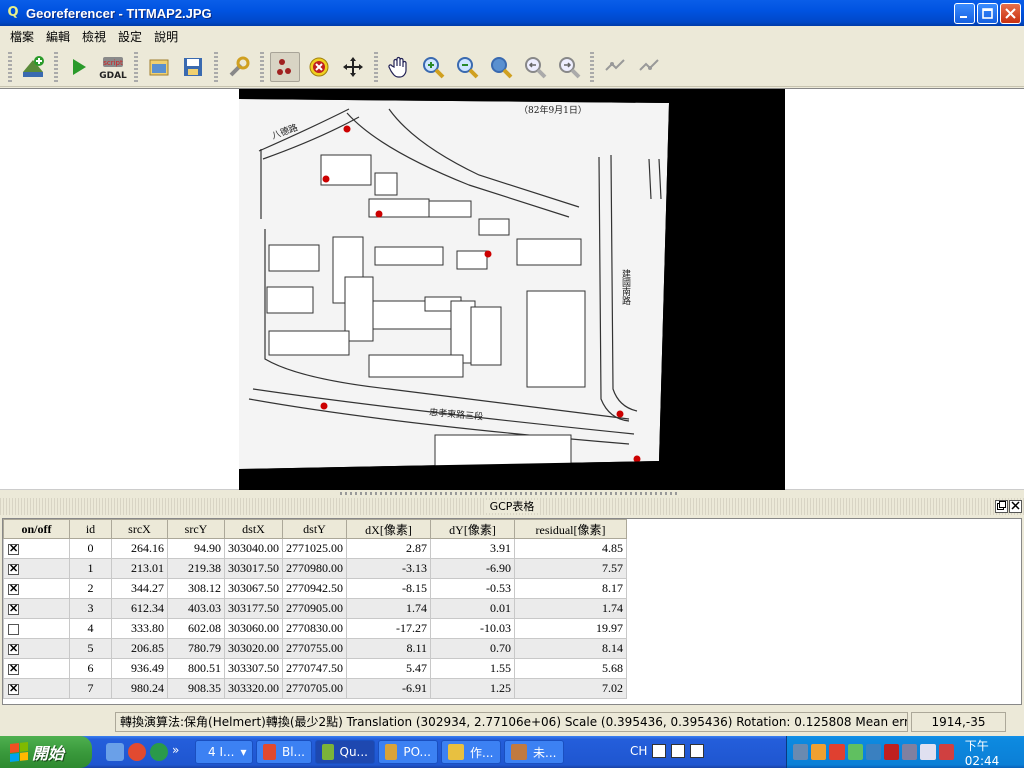  What do you see at coordinates (139, 688) in the screenshot?
I see `cell-srcx: 980.24` at bounding box center [139, 688].